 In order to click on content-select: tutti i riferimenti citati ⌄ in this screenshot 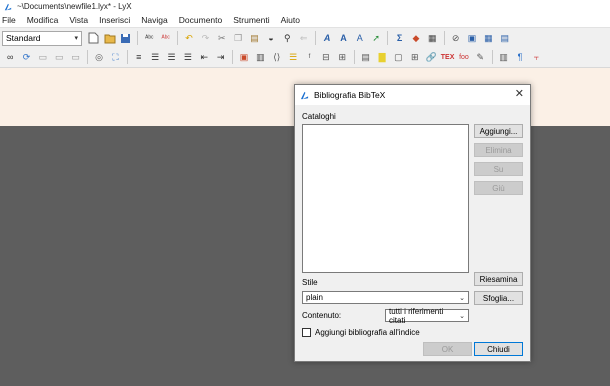, I will do `click(427, 315)`.